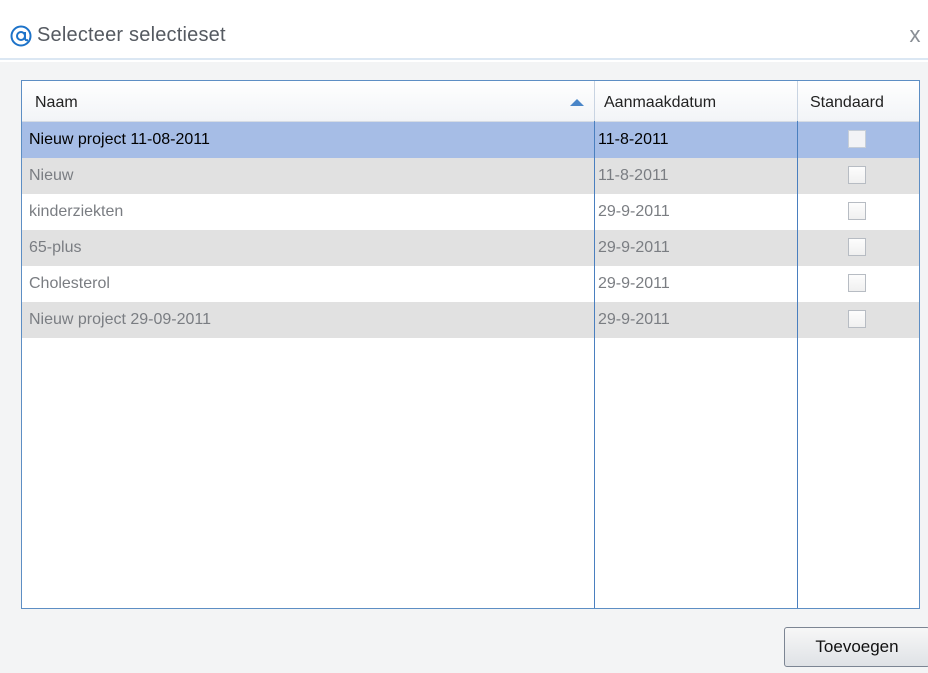  Describe the element at coordinates (55, 247) in the screenshot. I see `cell-naam: 65-plus` at that location.